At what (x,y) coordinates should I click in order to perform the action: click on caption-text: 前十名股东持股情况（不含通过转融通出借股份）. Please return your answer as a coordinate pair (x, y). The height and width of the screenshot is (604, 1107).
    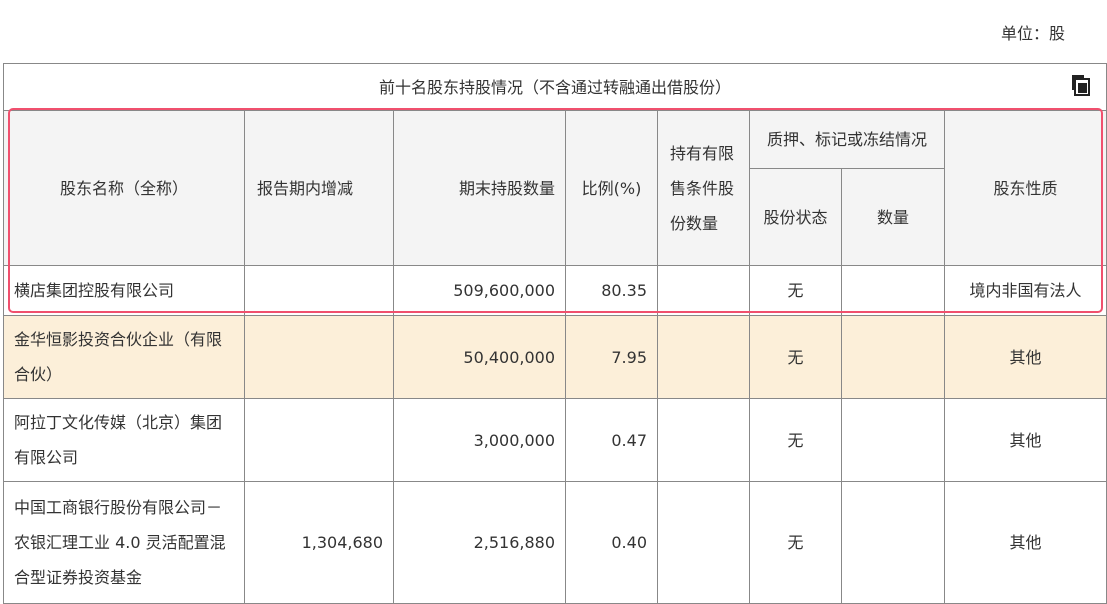
    Looking at the image, I should click on (555, 87).